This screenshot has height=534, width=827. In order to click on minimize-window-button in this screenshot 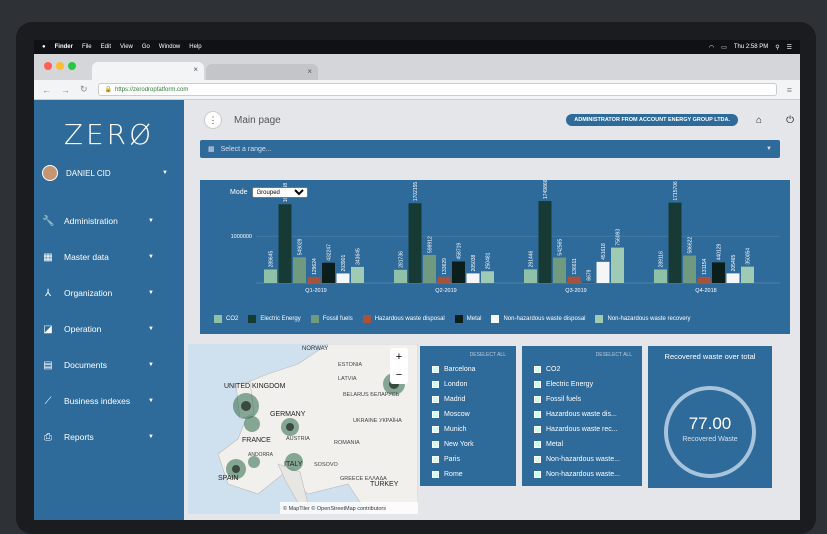, I will do `click(60, 66)`.